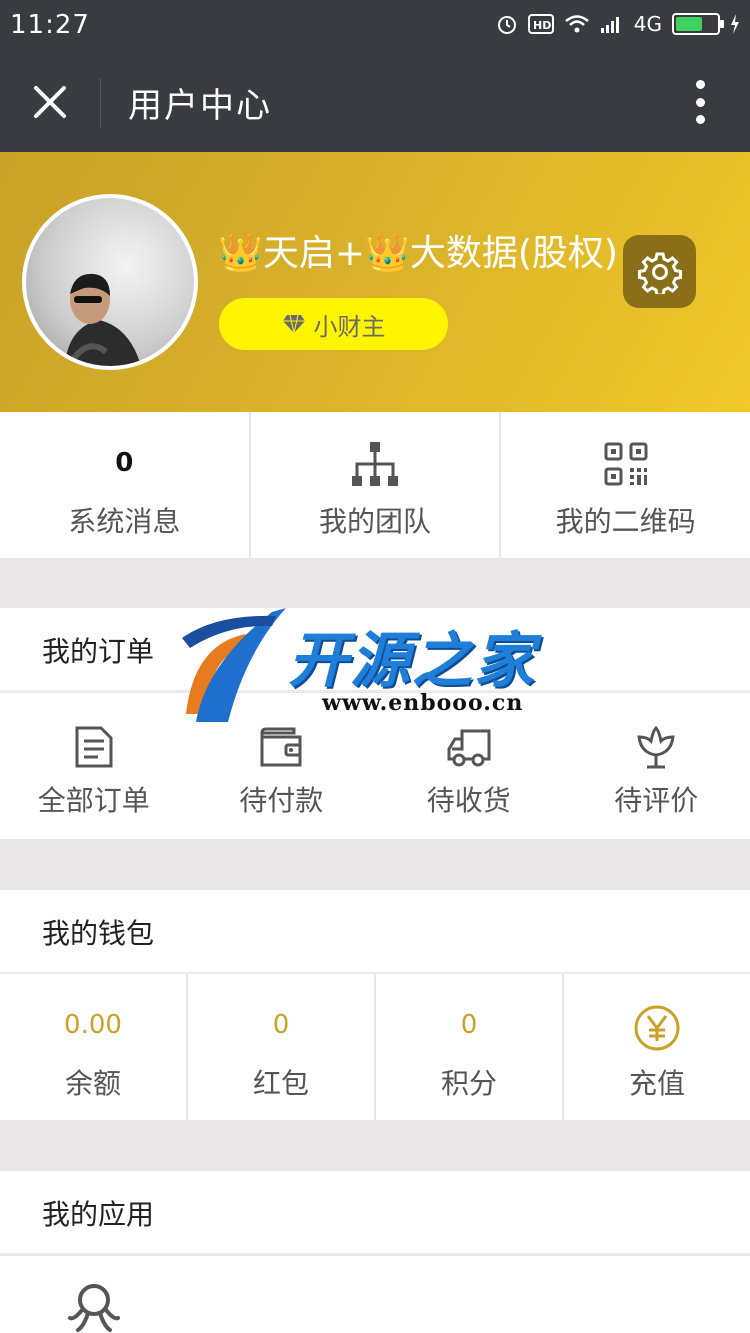  I want to click on watermark-url: www.enbooo.cn, so click(423, 703).